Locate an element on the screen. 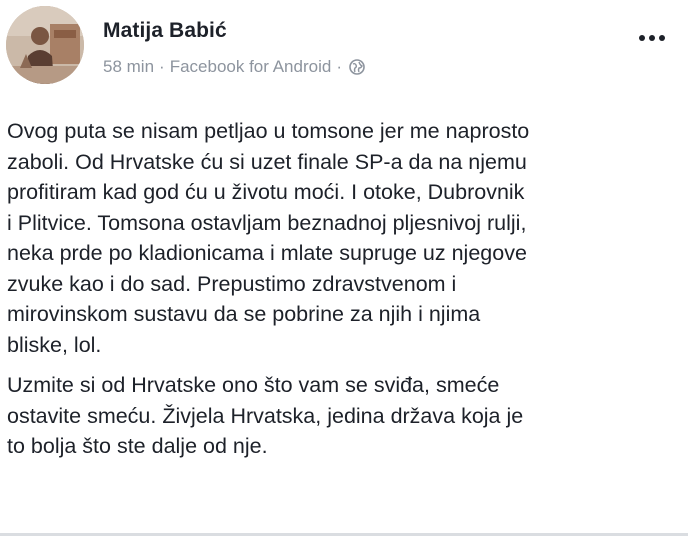 The width and height of the screenshot is (688, 539). post-source: Facebook for Android is located at coordinates (250, 66).